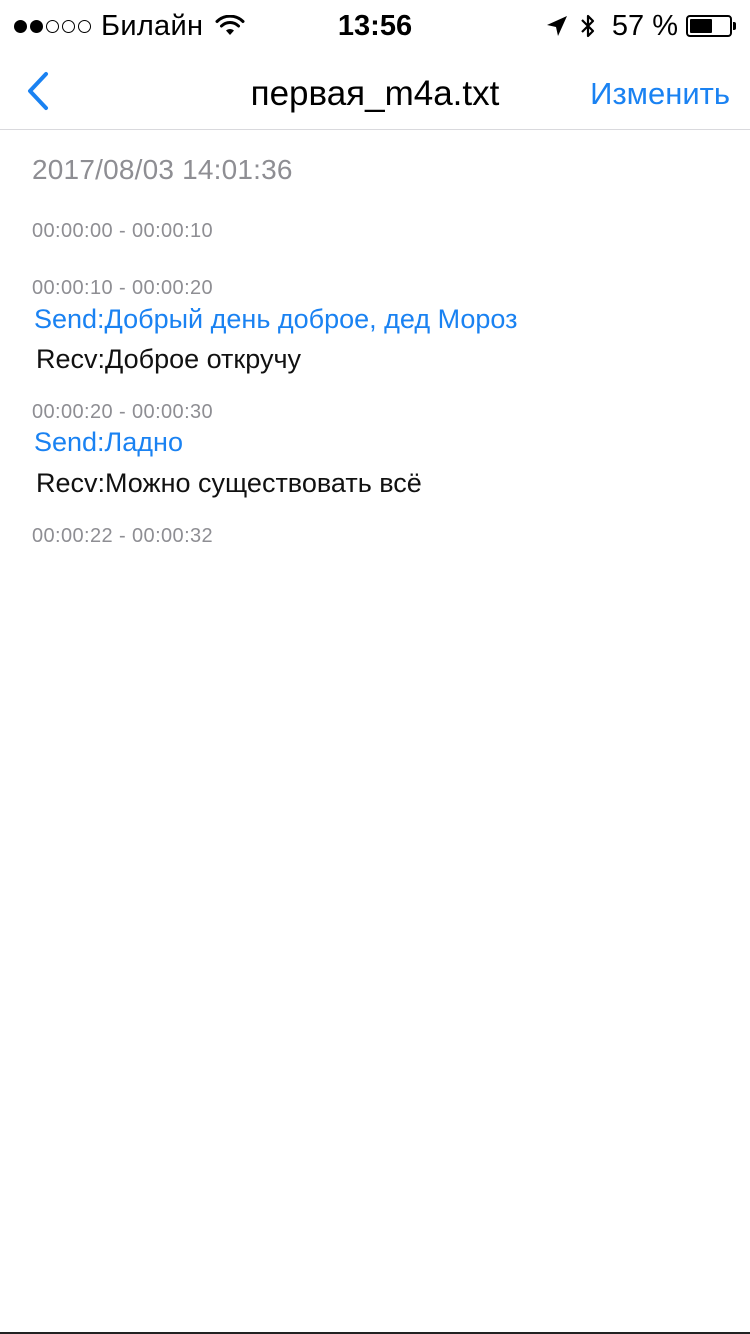  What do you see at coordinates (375, 93) in the screenshot?
I see `page-title: первая_m4a.txt` at bounding box center [375, 93].